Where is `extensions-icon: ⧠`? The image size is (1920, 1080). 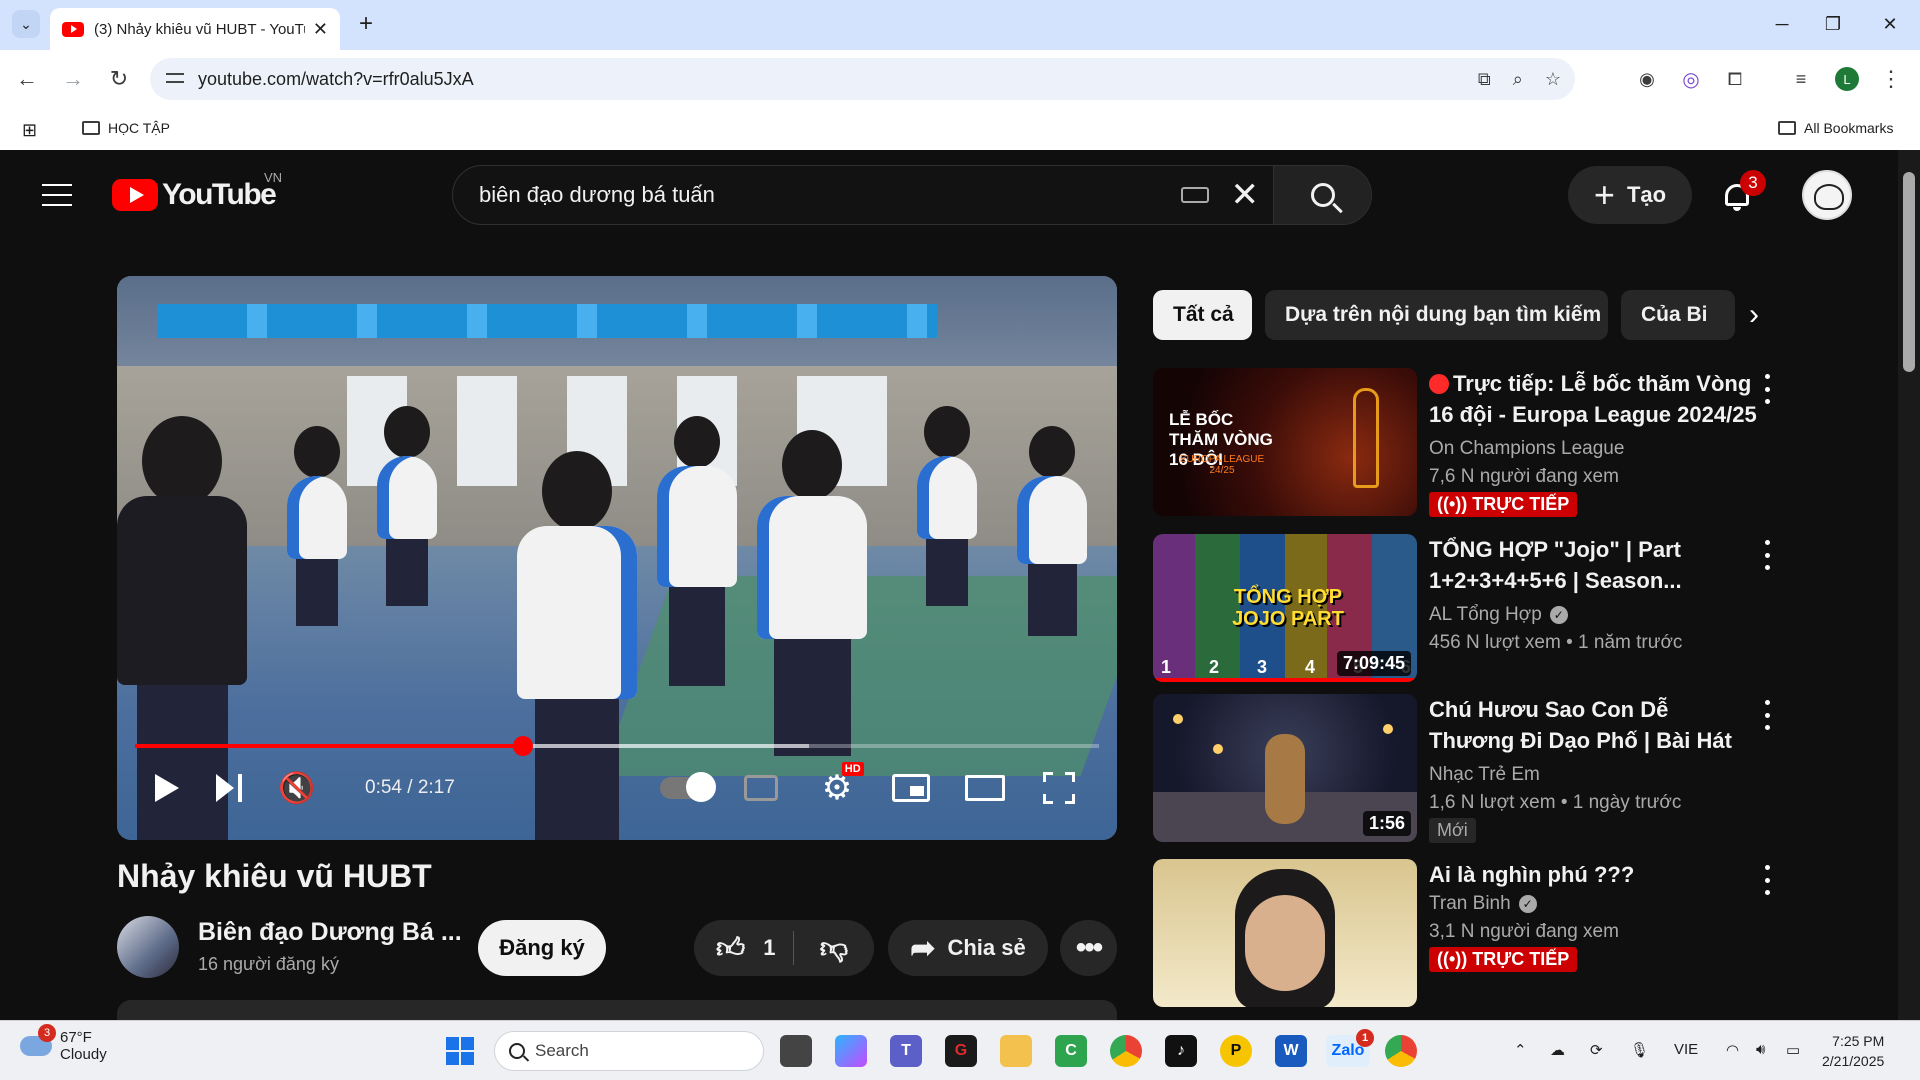
extensions-icon: ⧠ is located at coordinates (1735, 79).